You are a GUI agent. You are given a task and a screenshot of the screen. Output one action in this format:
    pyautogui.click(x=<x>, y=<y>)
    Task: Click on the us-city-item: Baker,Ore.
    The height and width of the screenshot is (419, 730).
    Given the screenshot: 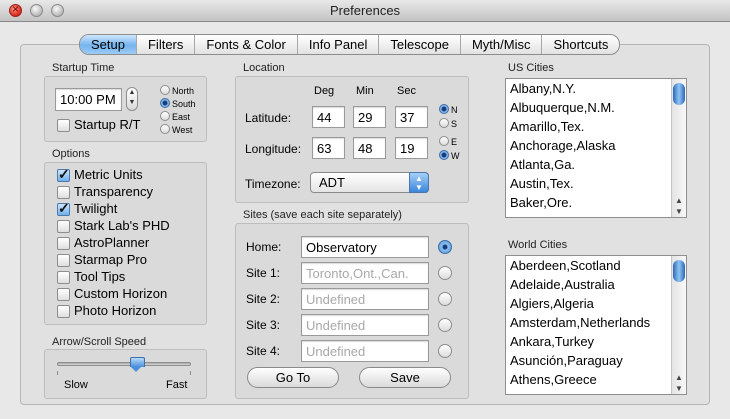 What is the action you would take?
    pyautogui.click(x=596, y=202)
    